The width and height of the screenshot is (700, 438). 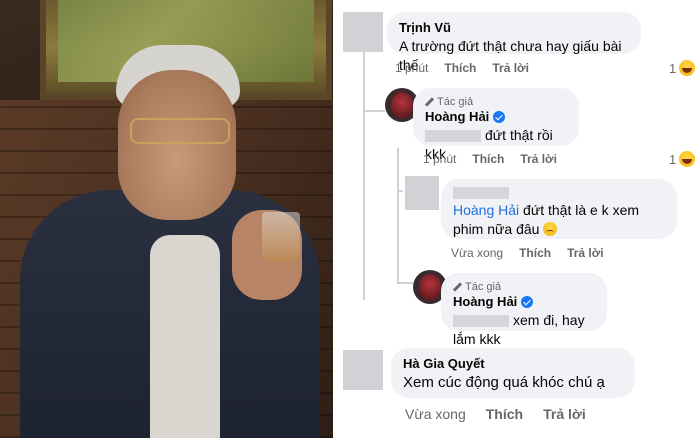 I want to click on man-shirt, so click(x=185, y=336).